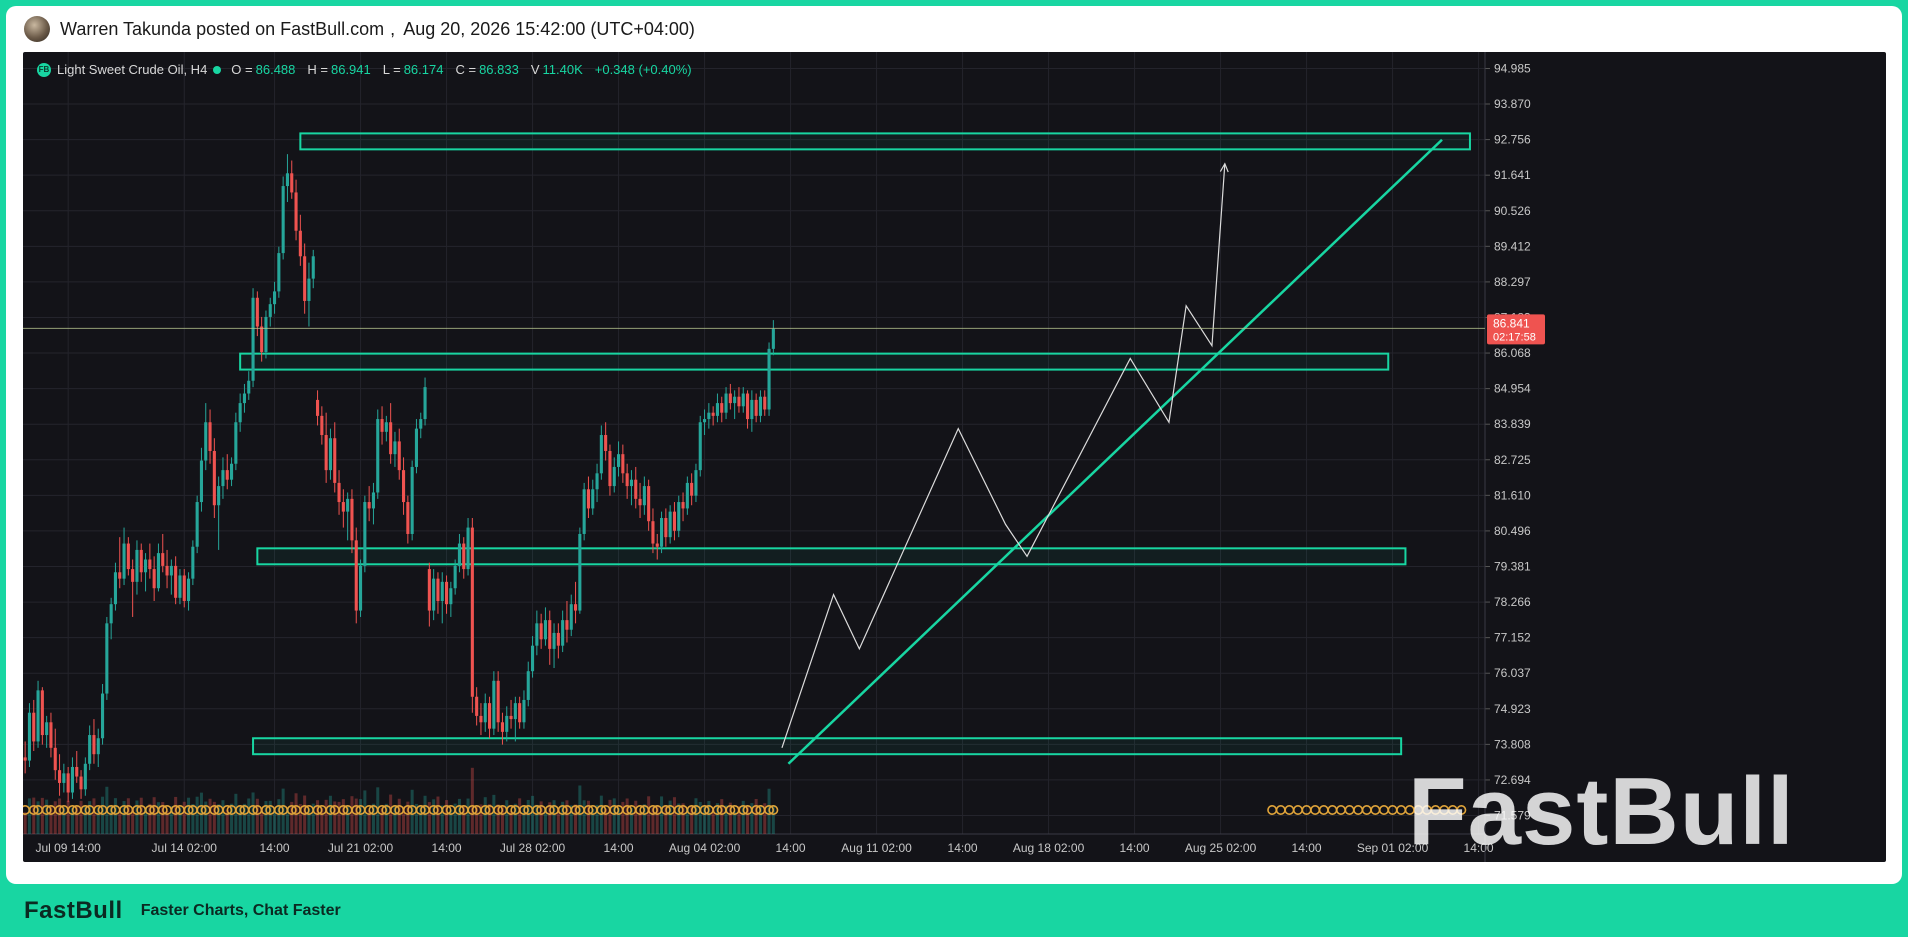  What do you see at coordinates (831, 556) in the screenshot?
I see `support-resistance-zone` at bounding box center [831, 556].